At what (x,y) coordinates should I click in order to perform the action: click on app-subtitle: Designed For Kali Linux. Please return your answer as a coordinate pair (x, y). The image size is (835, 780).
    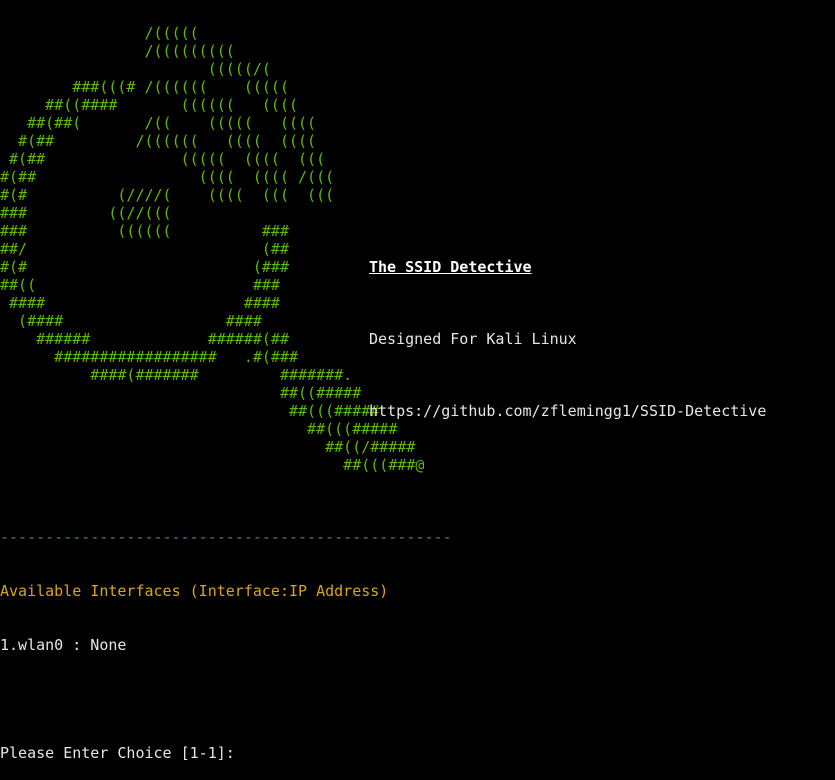
    Looking at the image, I should click on (473, 339).